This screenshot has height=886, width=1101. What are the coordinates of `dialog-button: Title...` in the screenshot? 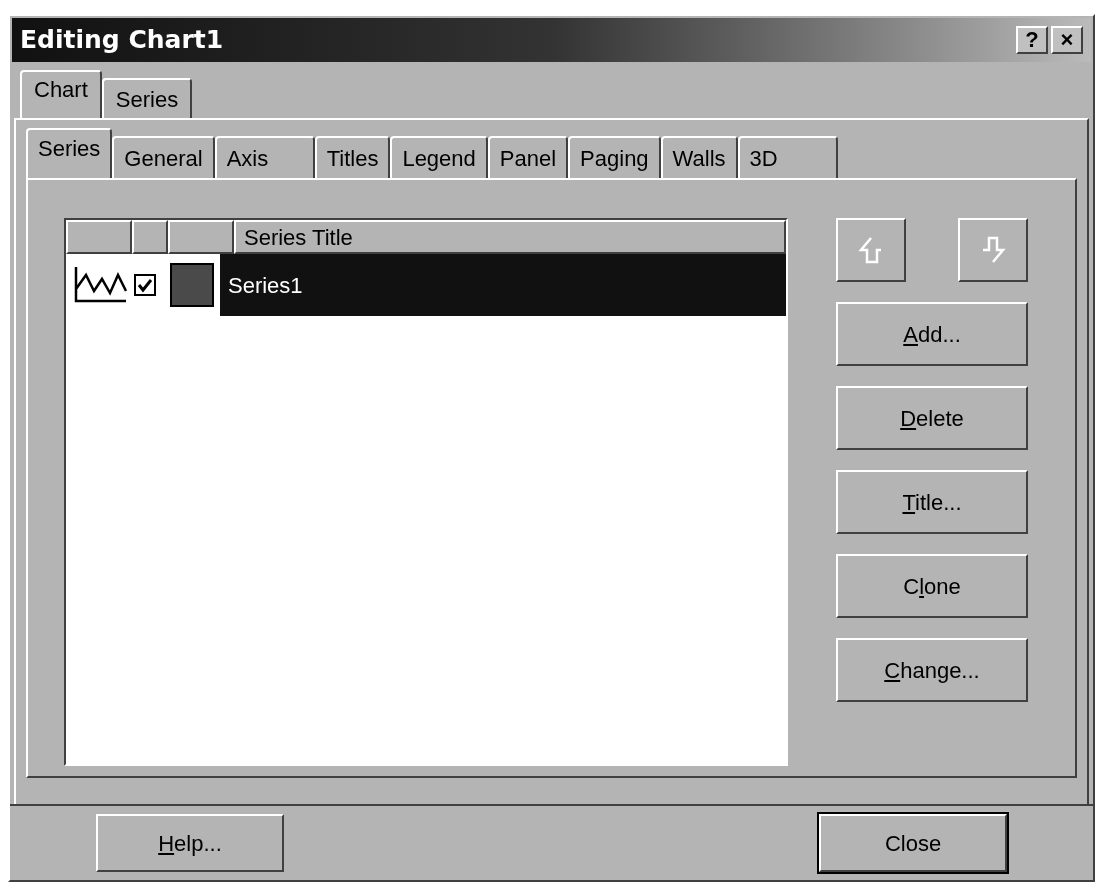 It's located at (932, 502).